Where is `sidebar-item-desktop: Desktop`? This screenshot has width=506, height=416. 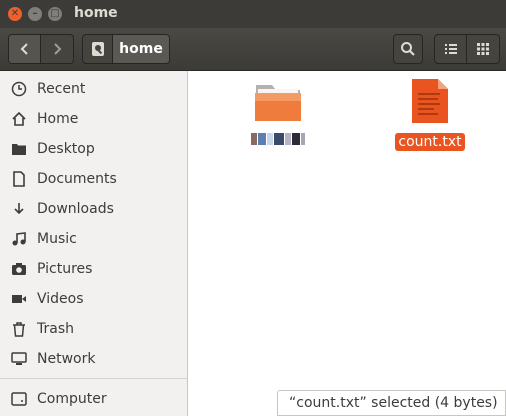
sidebar-item-desktop: Desktop is located at coordinates (93, 149).